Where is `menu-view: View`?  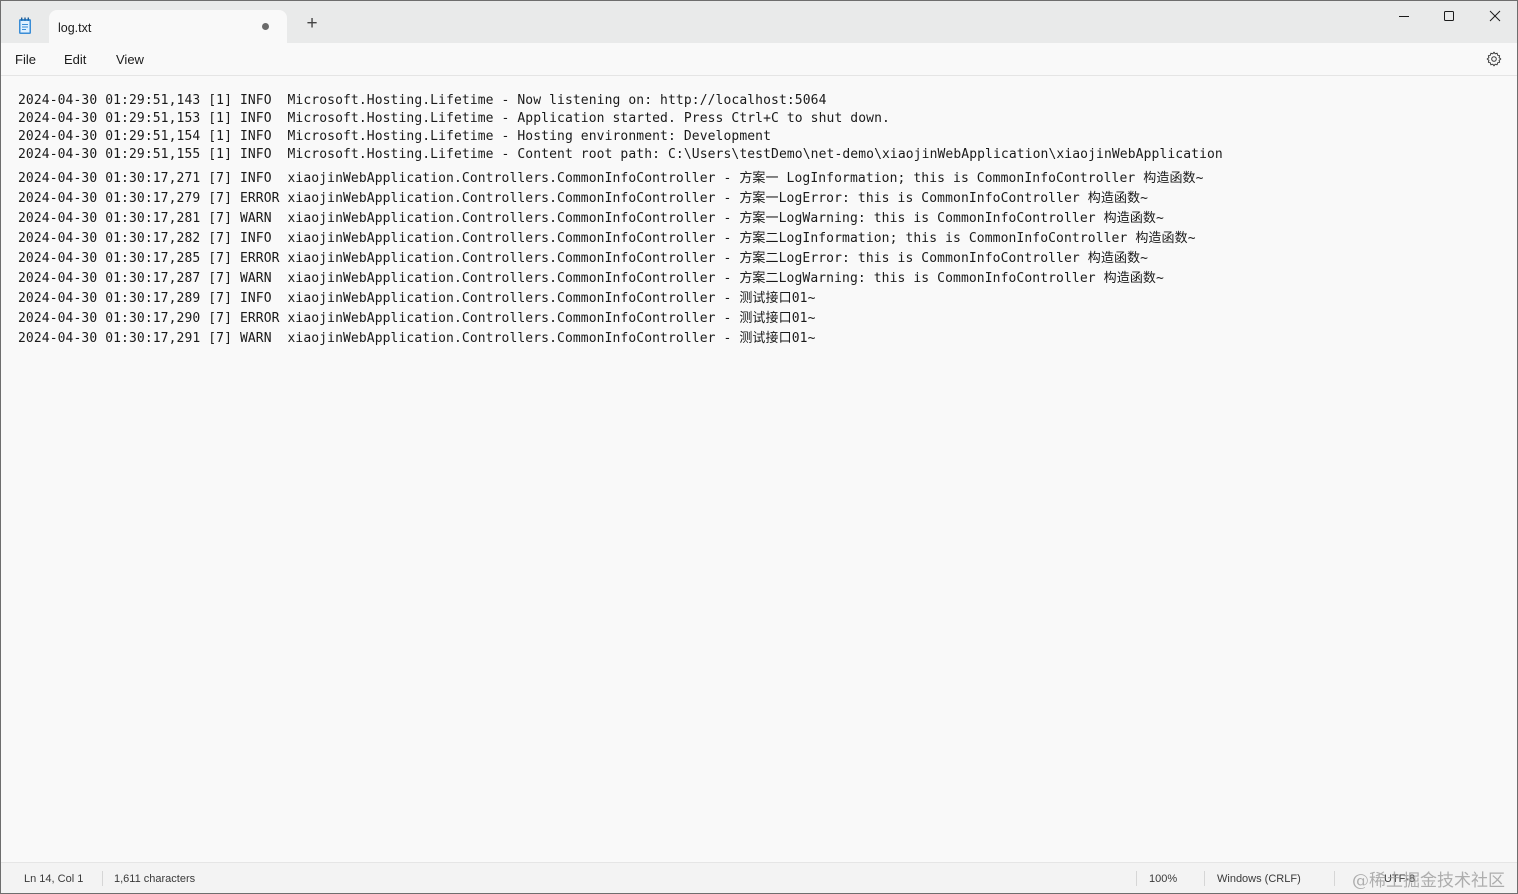 menu-view: View is located at coordinates (130, 59).